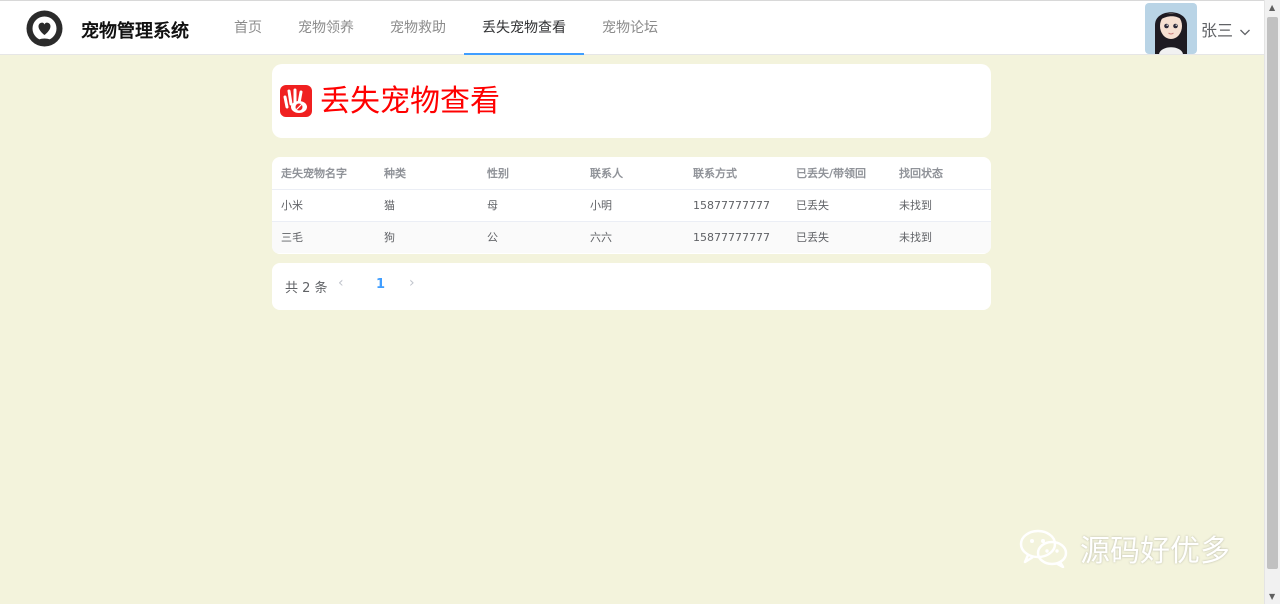 The width and height of the screenshot is (1280, 604). I want to click on cell-contact-person: 六六, so click(632, 237).